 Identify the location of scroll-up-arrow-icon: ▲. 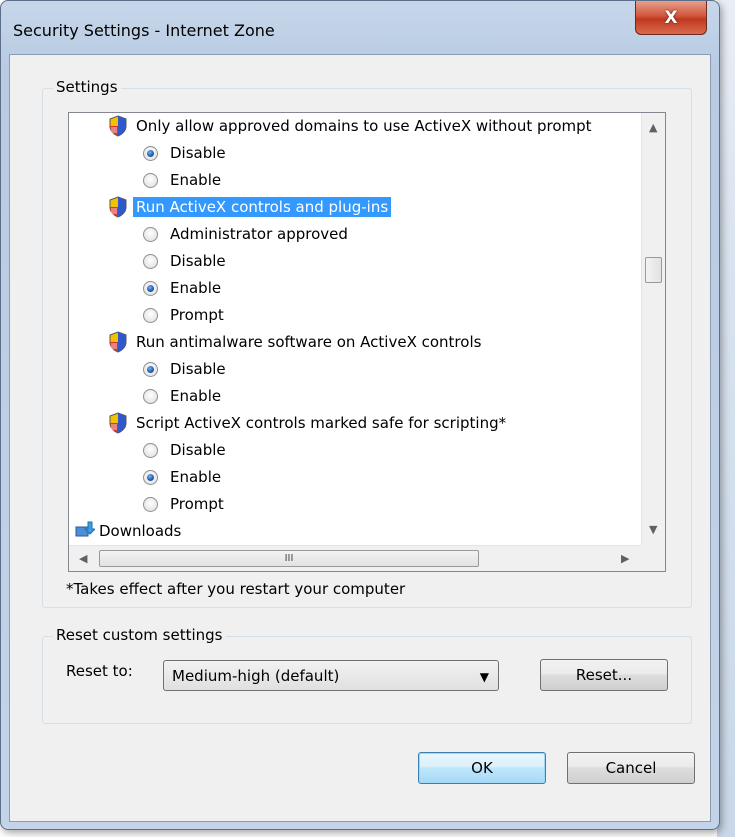
(653, 127).